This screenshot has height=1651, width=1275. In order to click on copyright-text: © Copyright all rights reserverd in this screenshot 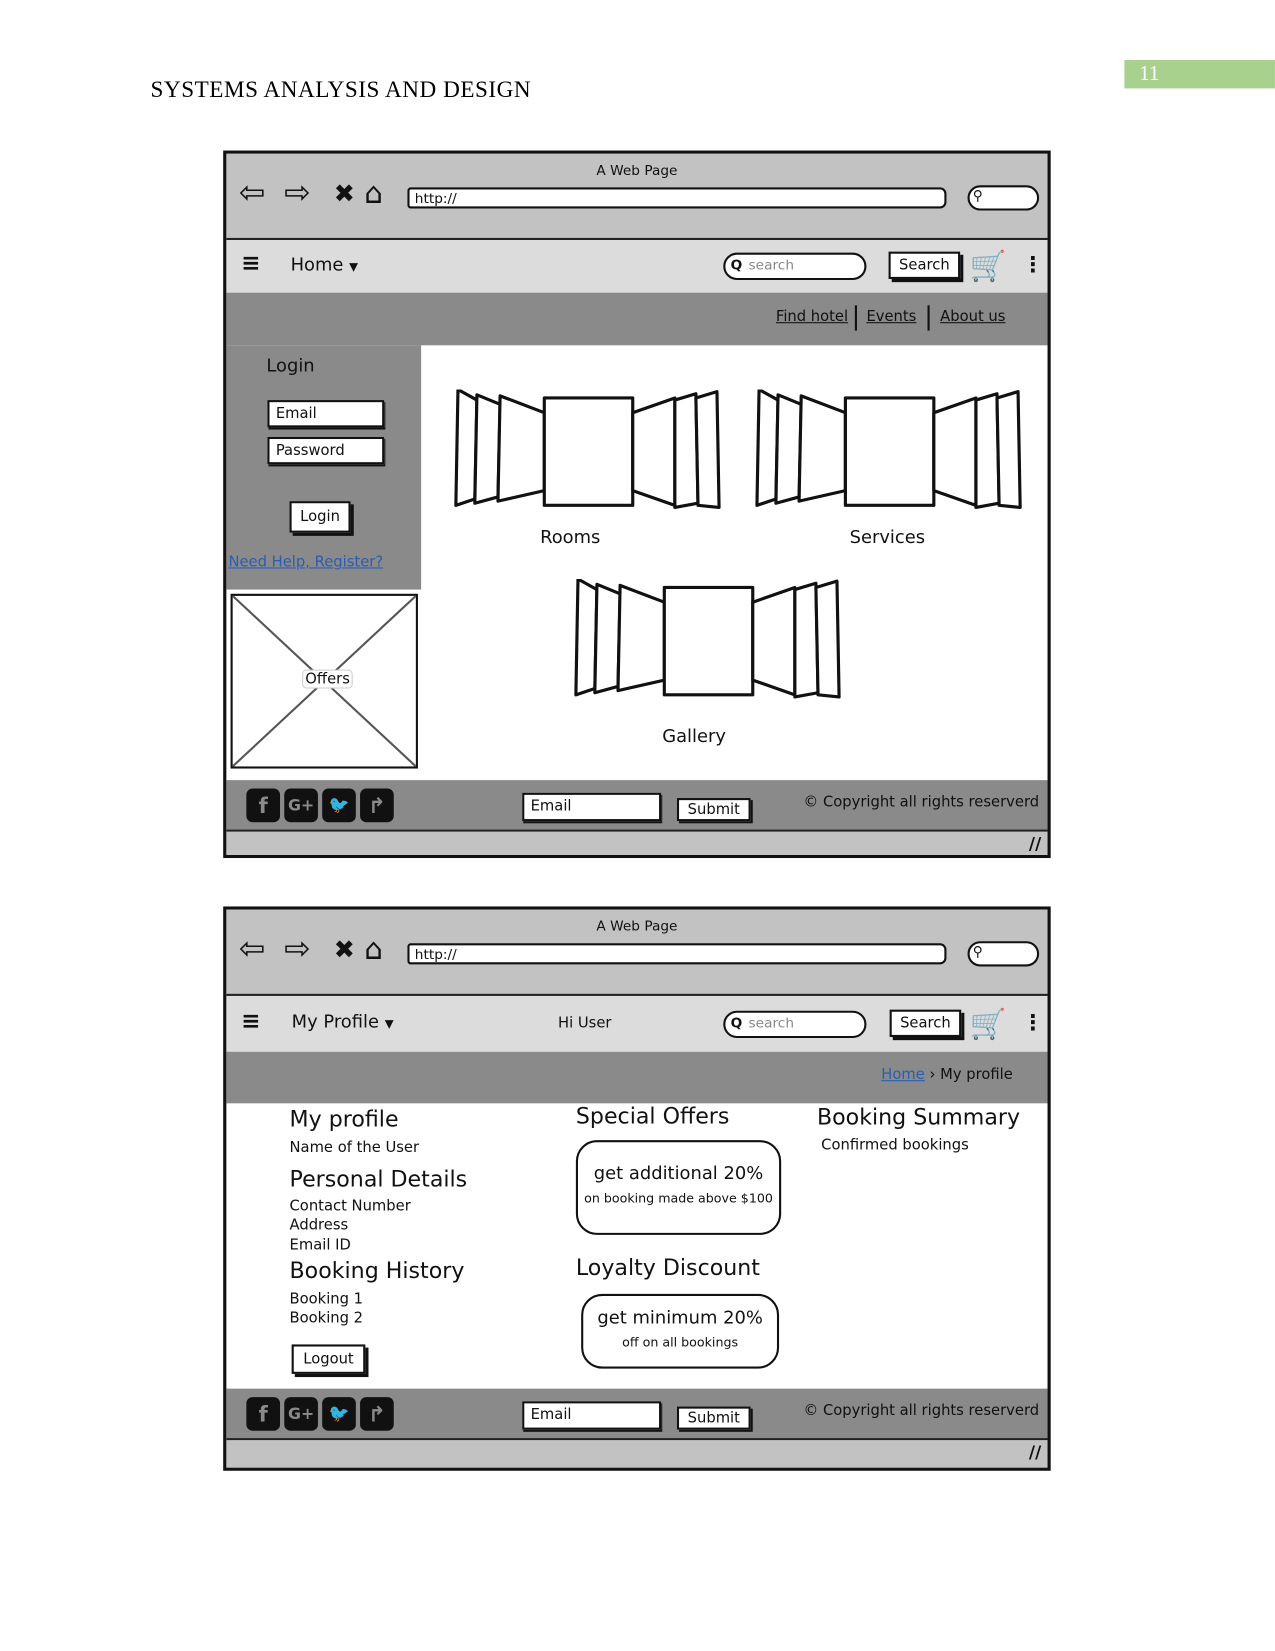, I will do `click(921, 1411)`.